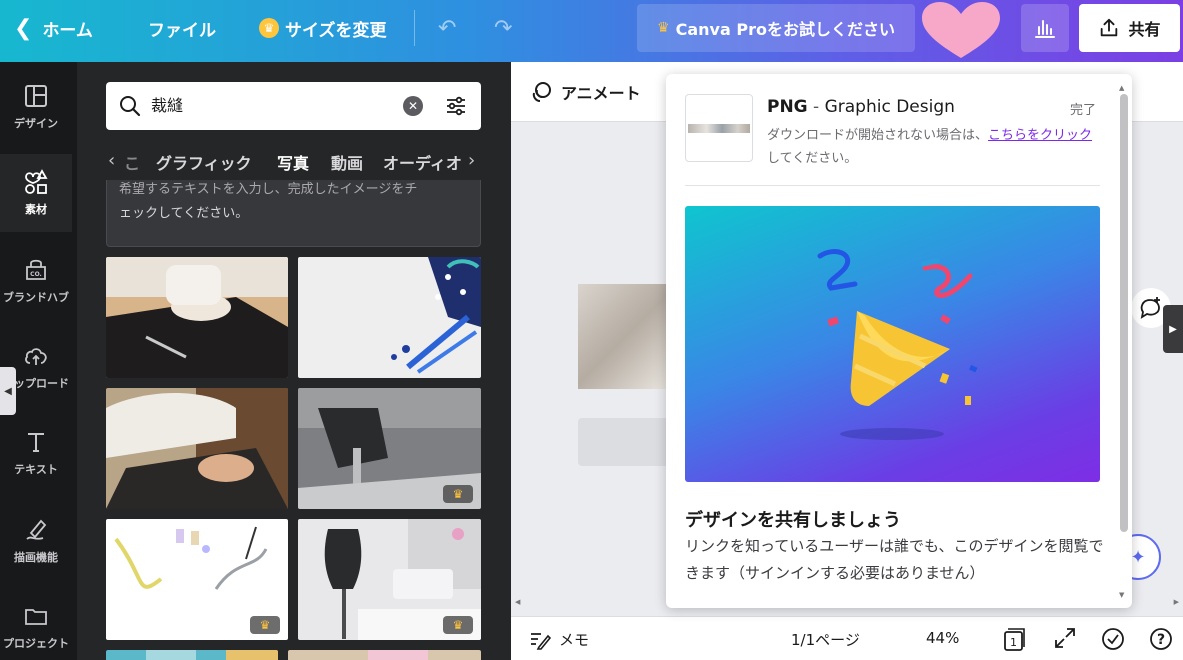  I want to click on design-thumbnail, so click(719, 128).